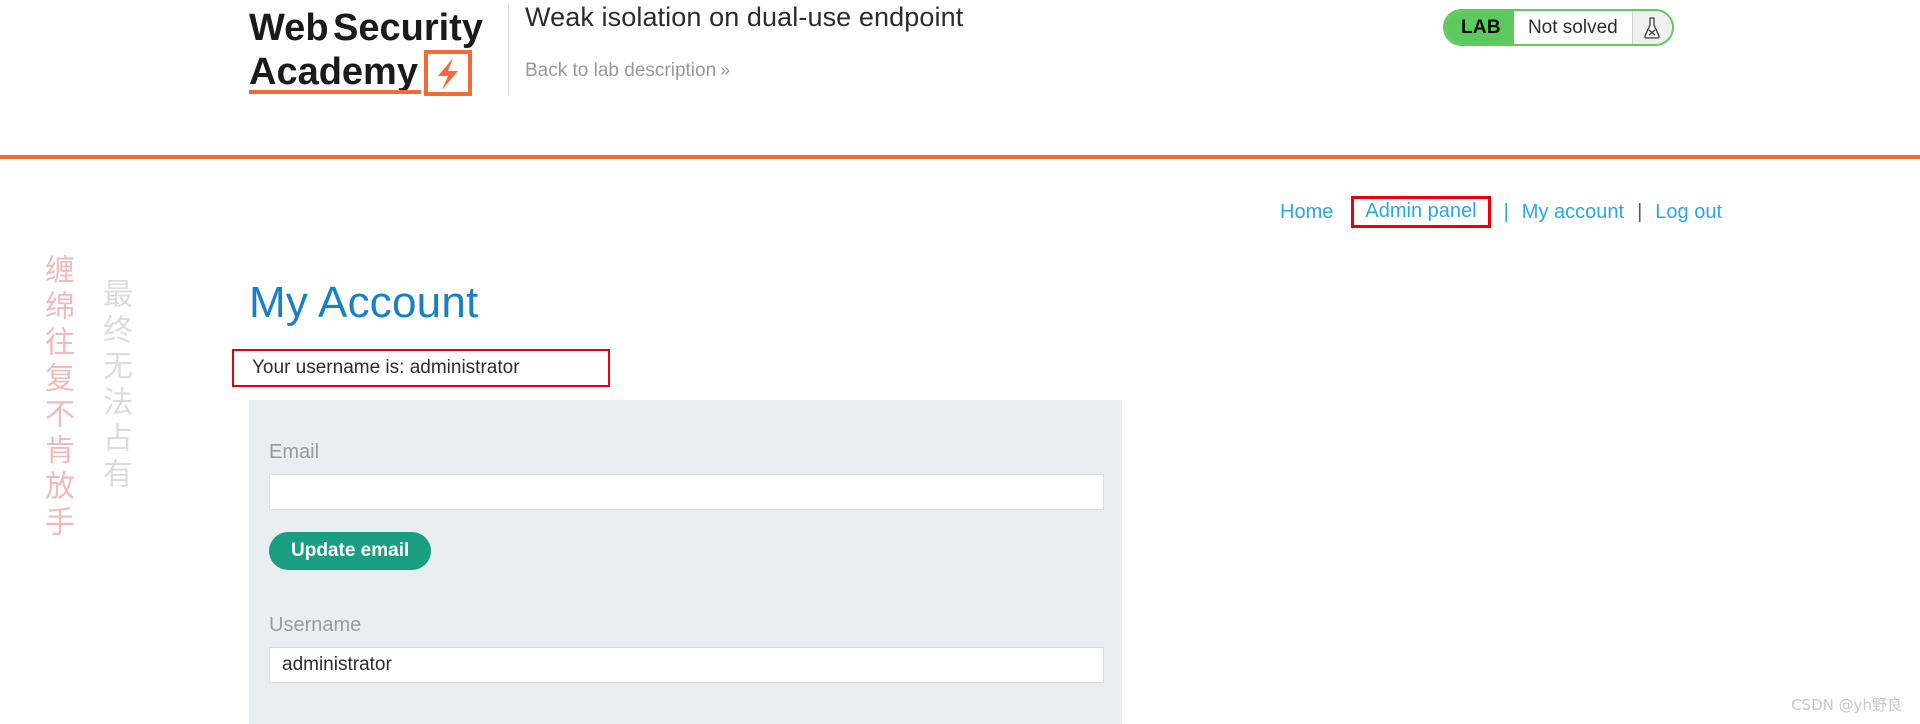  I want to click on back-to-lab-description-link: Back to lab description», so click(627, 71).